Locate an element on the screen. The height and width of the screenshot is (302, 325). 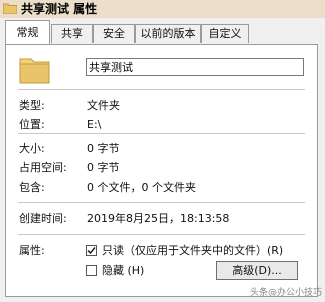
disk-size-value: 0 字节 is located at coordinates (103, 167).